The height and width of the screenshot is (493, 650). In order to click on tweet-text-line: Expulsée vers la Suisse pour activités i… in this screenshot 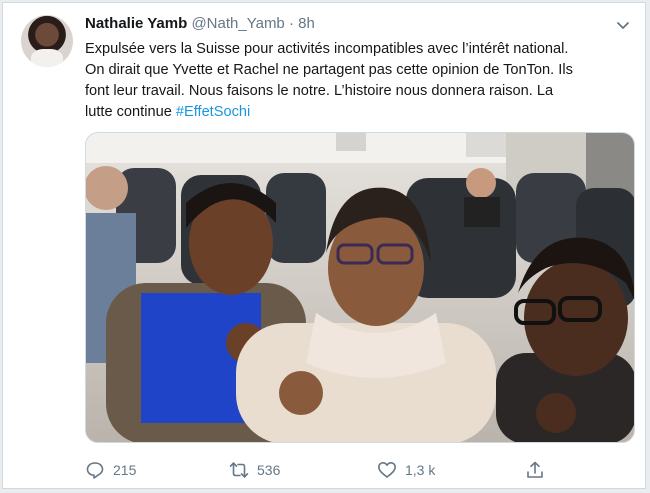, I will do `click(327, 49)`.